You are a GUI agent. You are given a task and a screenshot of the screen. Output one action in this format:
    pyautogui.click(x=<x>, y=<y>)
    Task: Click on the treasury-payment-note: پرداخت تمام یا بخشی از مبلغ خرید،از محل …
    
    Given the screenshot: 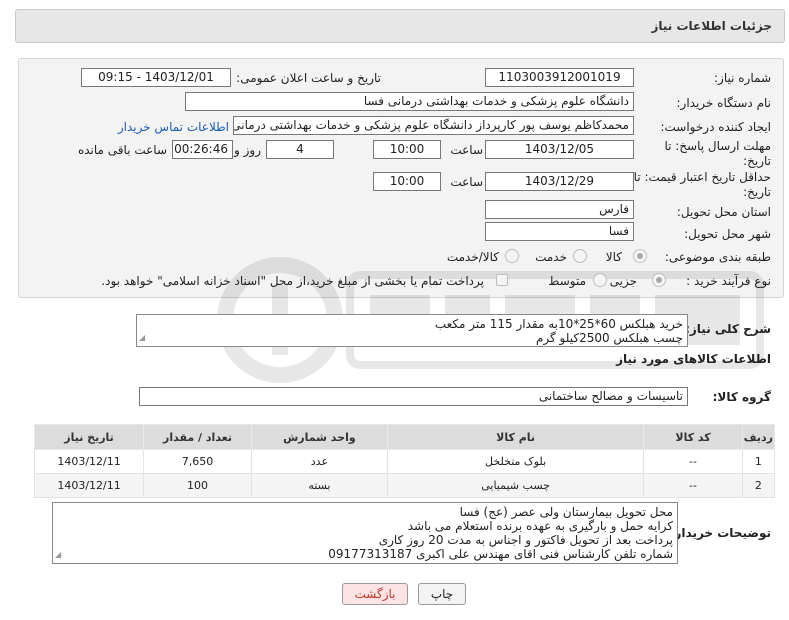 What is the action you would take?
    pyautogui.click(x=292, y=281)
    